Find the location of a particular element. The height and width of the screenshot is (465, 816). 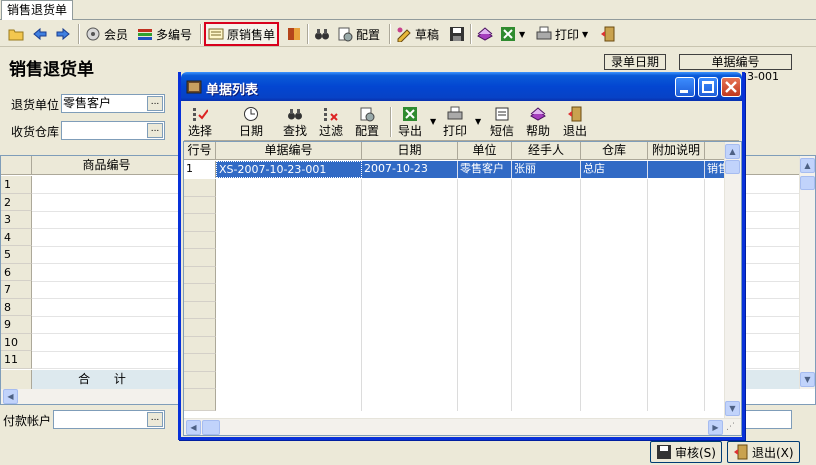

toolbar-separator is located at coordinates (201, 34).